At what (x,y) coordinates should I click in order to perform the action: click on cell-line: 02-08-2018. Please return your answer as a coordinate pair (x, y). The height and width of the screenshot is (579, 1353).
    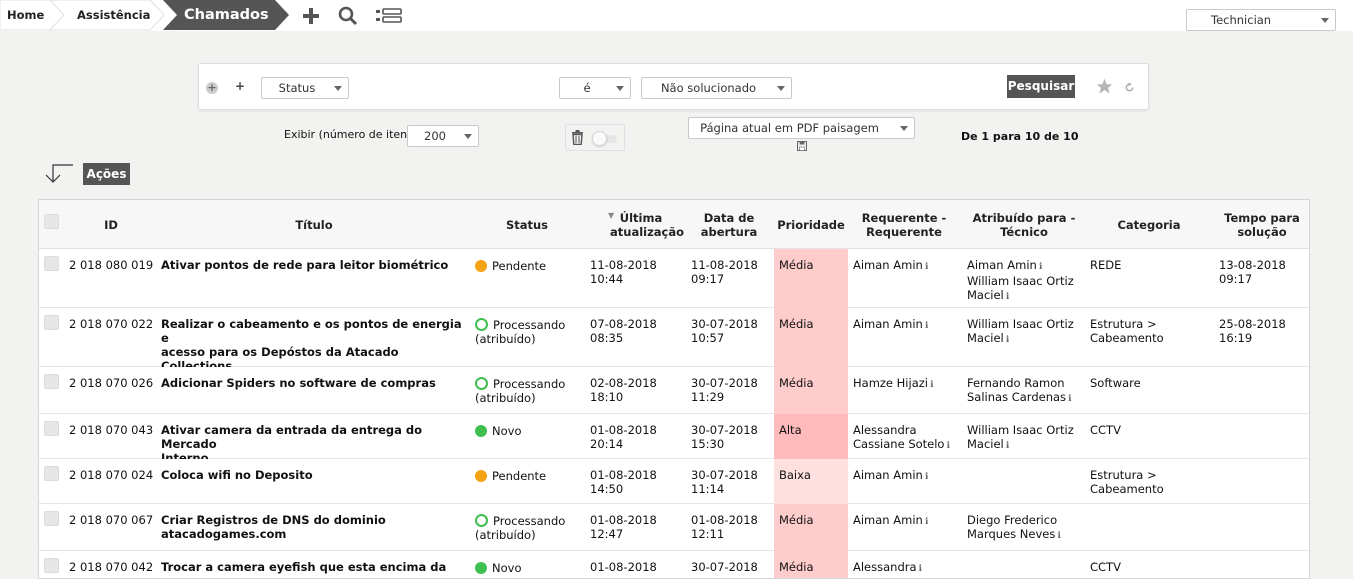
    Looking at the image, I should click on (623, 383).